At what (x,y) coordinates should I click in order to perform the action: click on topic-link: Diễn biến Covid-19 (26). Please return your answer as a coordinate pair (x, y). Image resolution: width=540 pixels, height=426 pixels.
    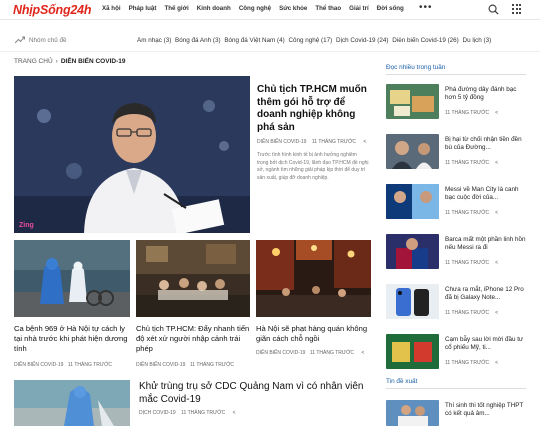
    Looking at the image, I should click on (425, 40).